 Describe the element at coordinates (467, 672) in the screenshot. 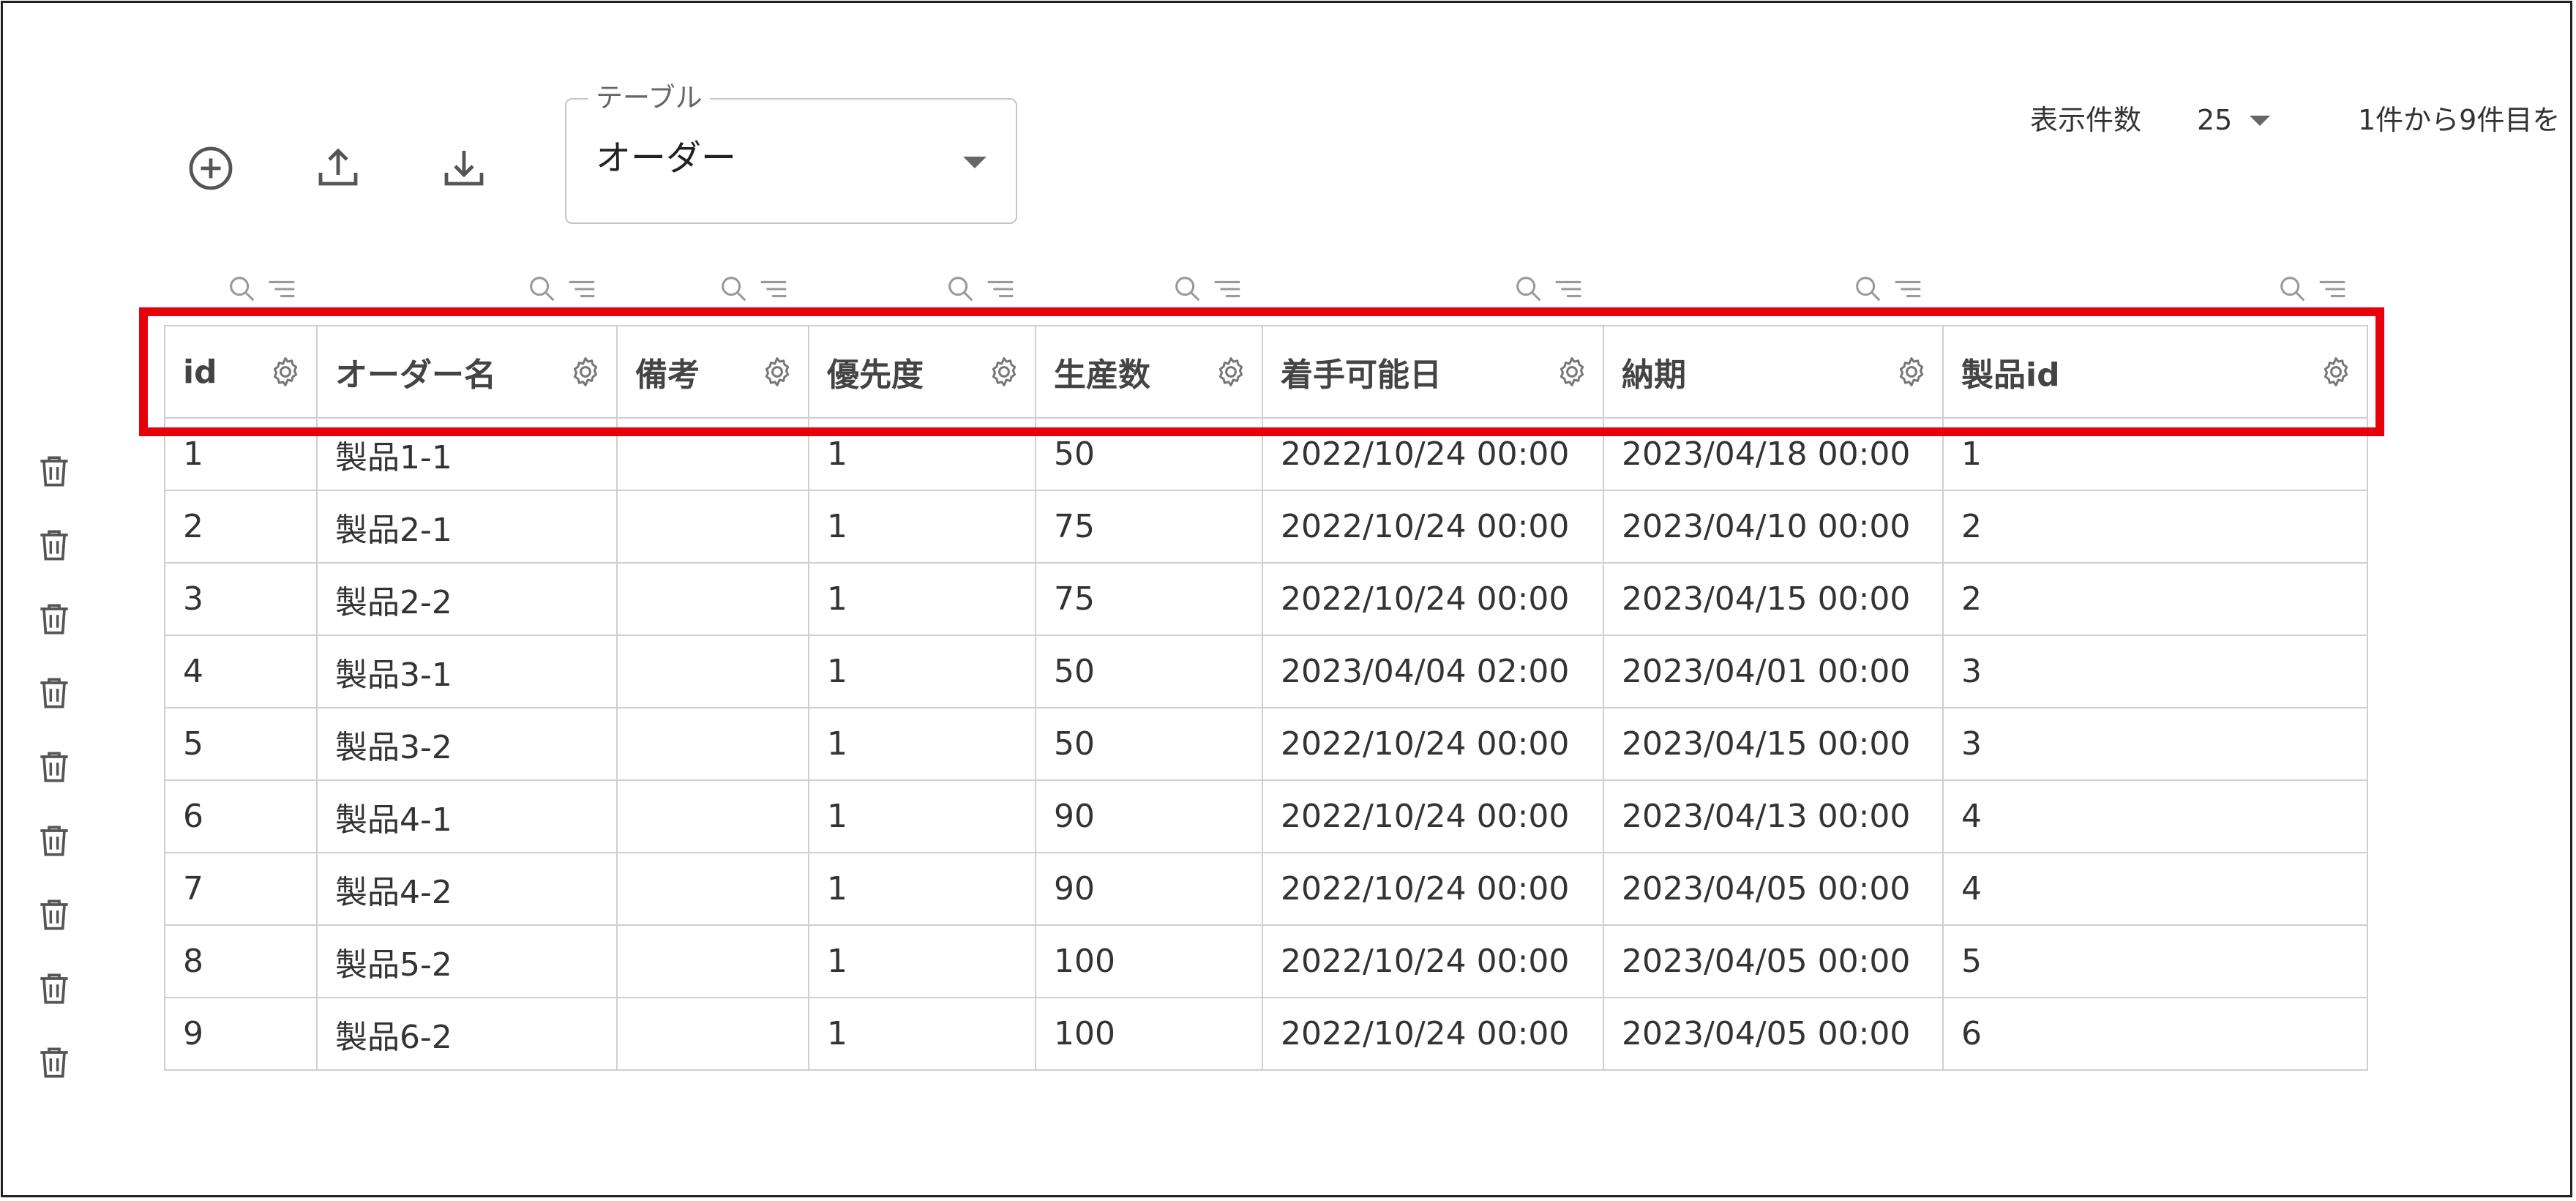

I see `table-cell: 製品3-1` at that location.